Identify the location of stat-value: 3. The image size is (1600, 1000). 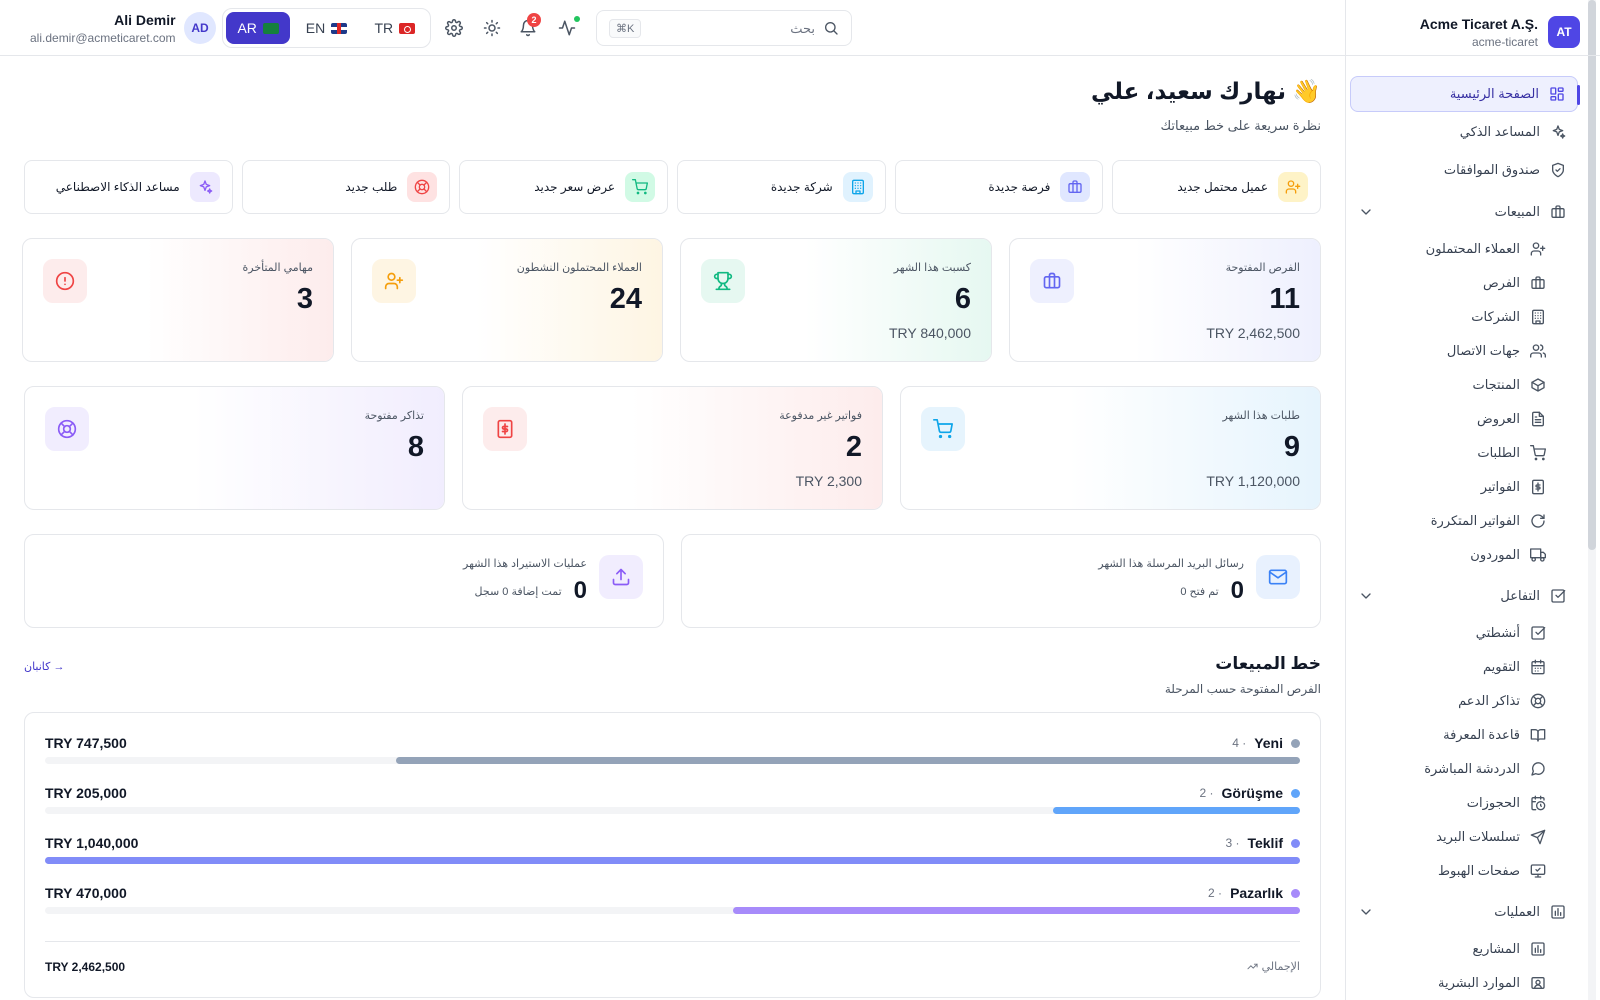
(304, 299).